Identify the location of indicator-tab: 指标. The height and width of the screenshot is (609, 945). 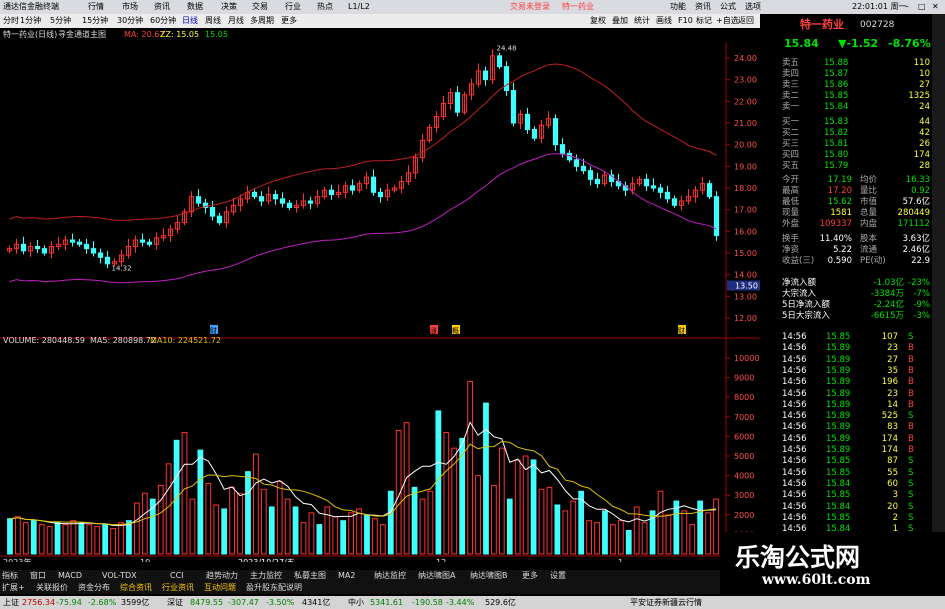
(10, 576).